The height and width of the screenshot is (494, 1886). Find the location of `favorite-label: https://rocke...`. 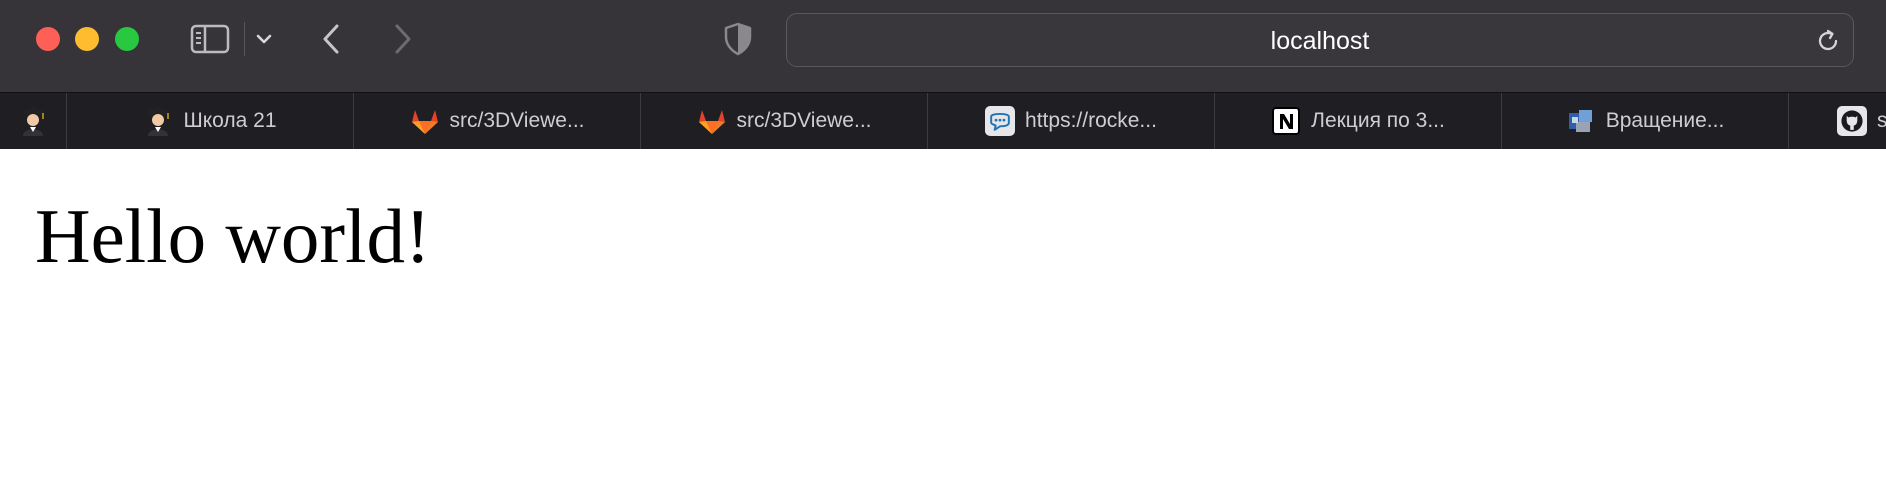

favorite-label: https://rocke... is located at coordinates (1091, 120).